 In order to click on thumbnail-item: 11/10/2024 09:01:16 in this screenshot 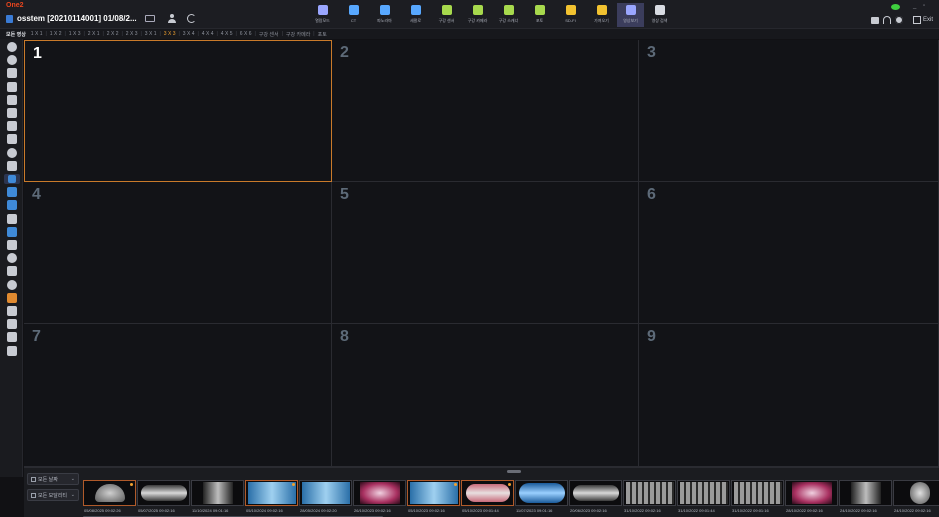, I will do `click(217, 498)`.